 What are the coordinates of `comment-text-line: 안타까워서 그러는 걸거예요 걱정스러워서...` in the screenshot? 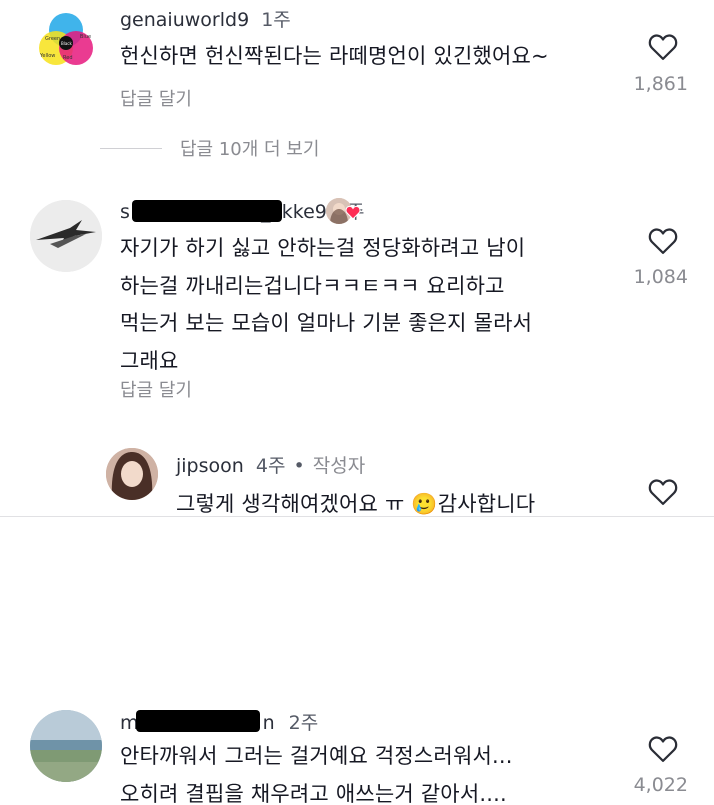 It's located at (316, 756).